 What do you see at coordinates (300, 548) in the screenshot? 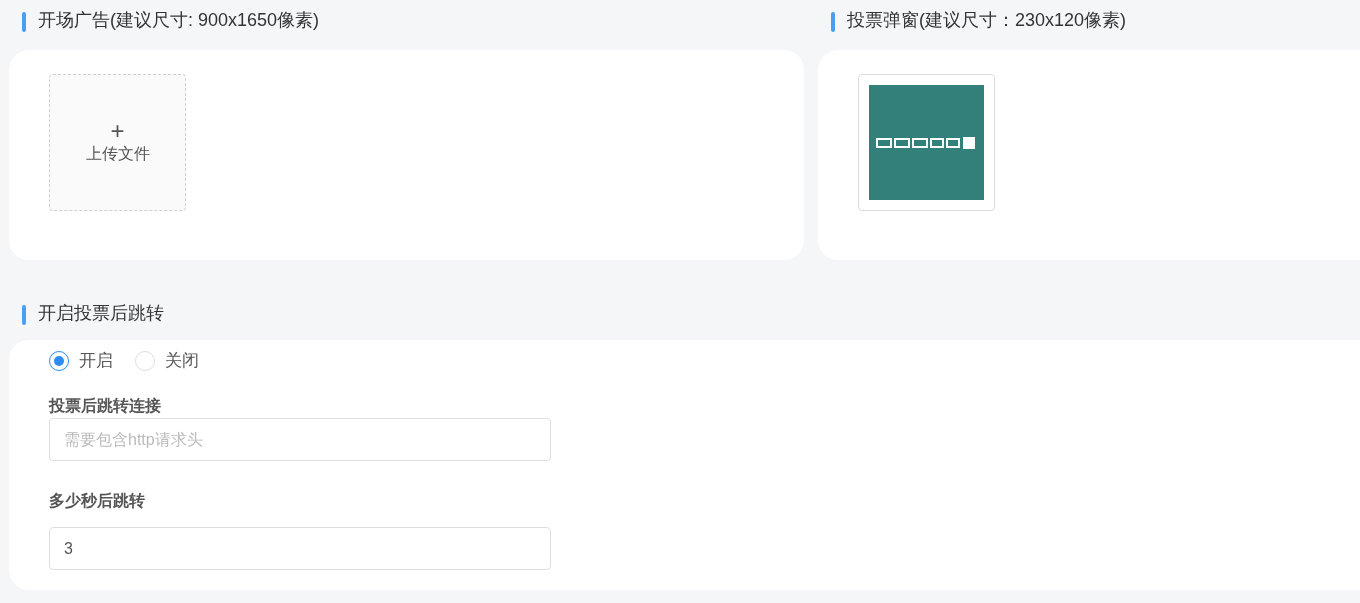
I see `input-field: 3` at bounding box center [300, 548].